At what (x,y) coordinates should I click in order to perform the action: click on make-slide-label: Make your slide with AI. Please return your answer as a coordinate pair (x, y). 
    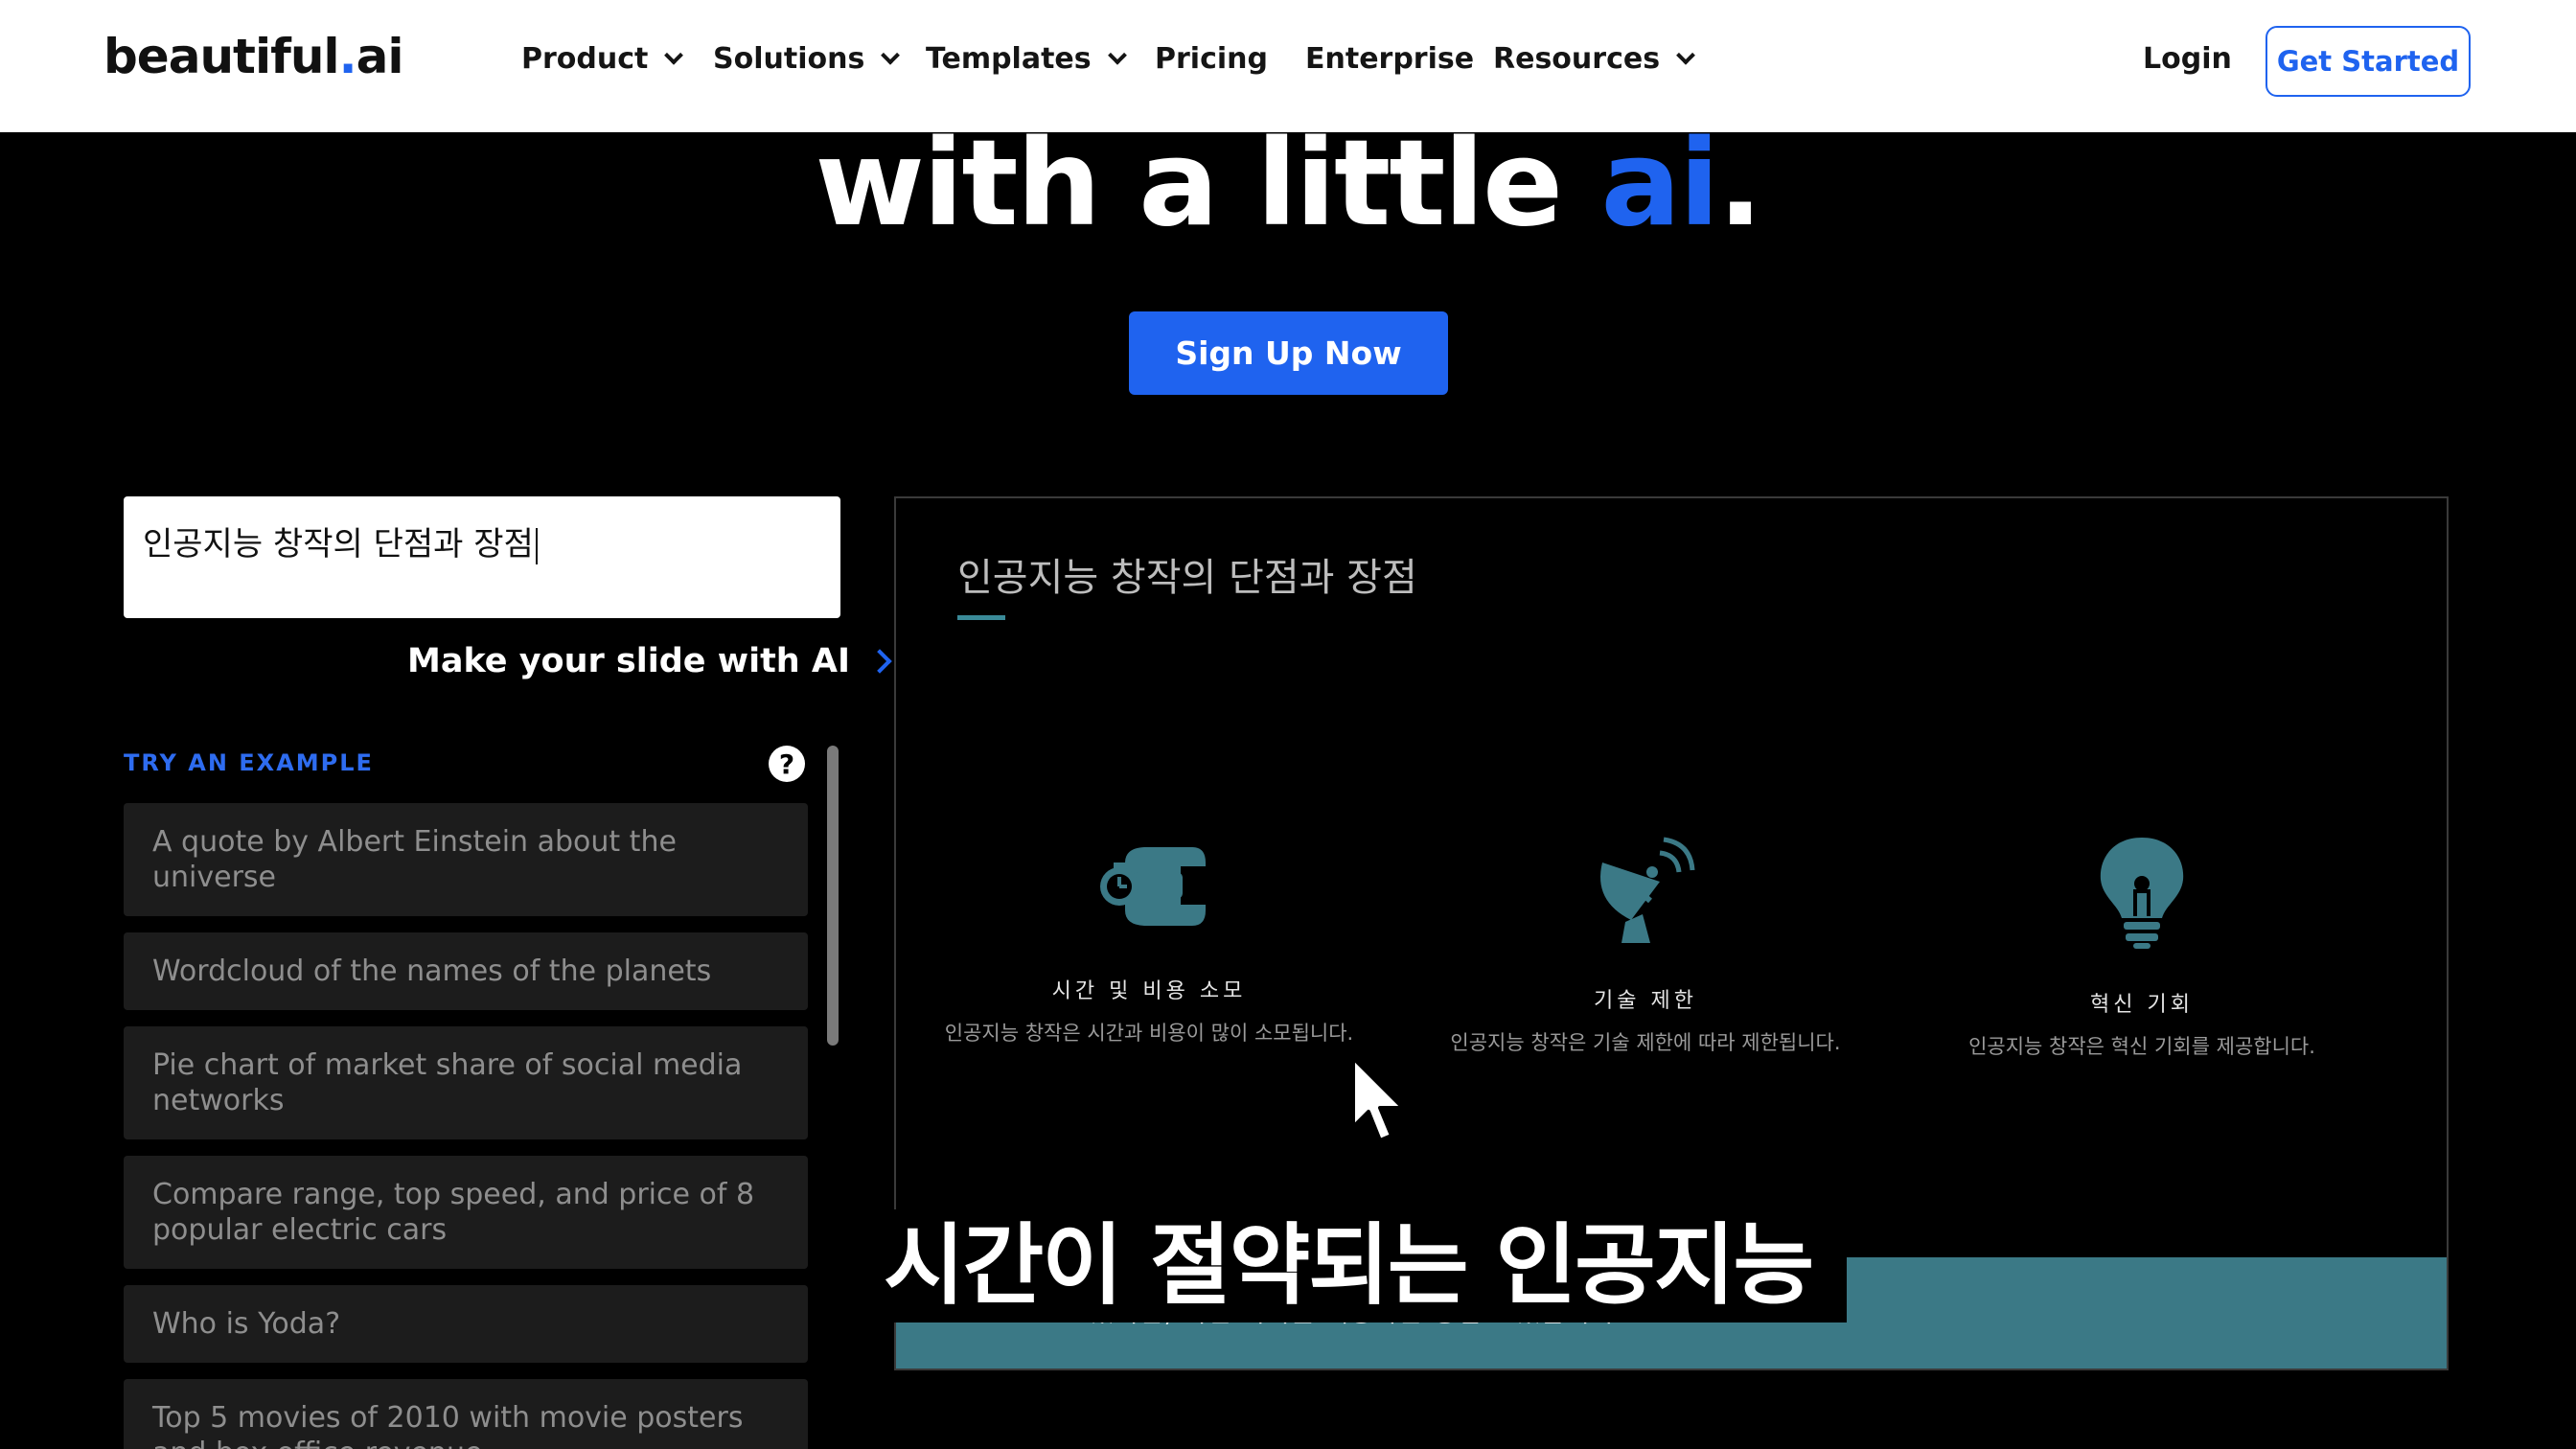
    Looking at the image, I should click on (629, 661).